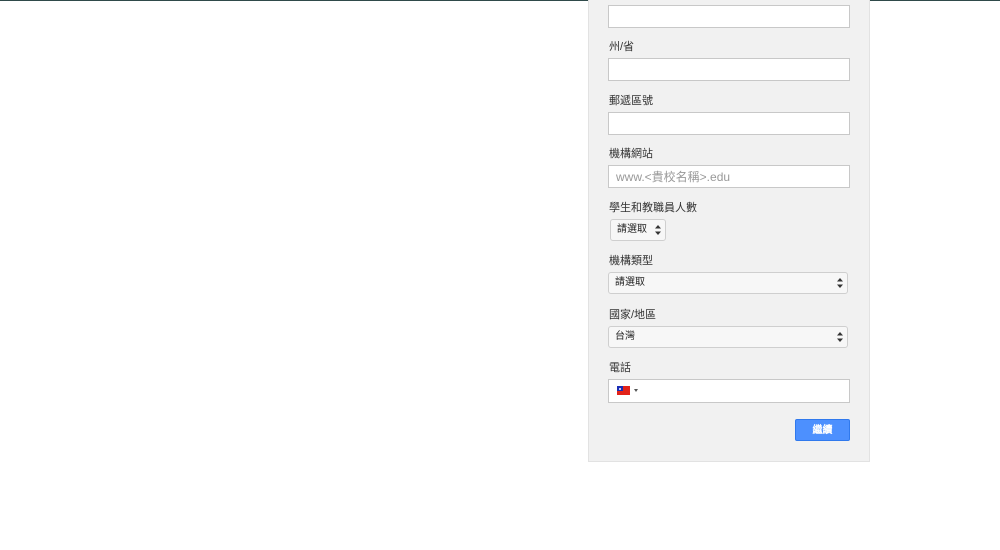 Image resolution: width=1000 pixels, height=550 pixels. Describe the element at coordinates (822, 430) in the screenshot. I see `continue-button: 繼續` at that location.